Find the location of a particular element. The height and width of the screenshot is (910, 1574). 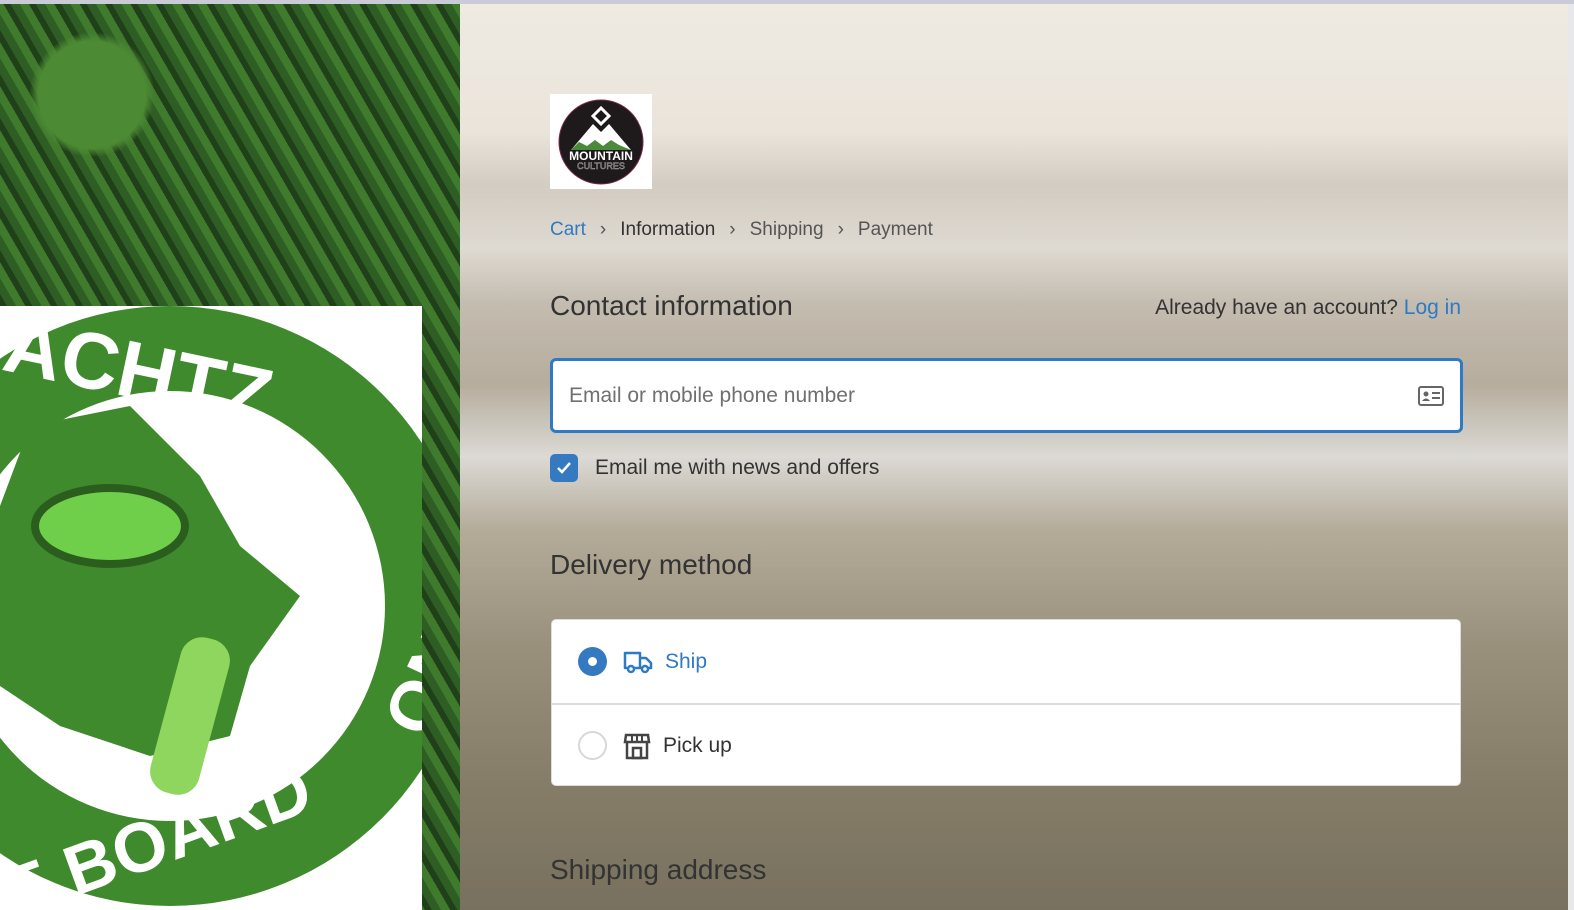

delivery-method-options: Ship Pick up is located at coordinates (1006, 702).